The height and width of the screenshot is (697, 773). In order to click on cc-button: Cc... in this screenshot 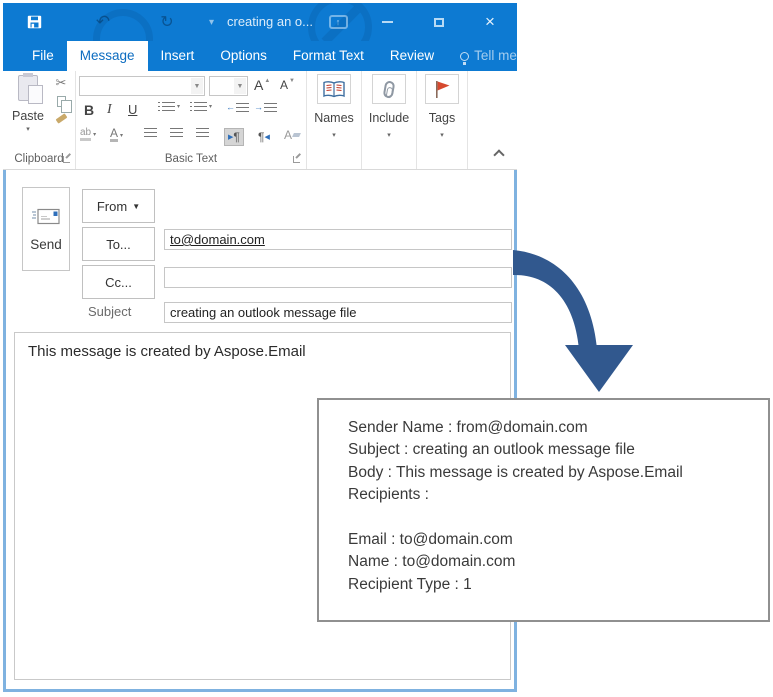, I will do `click(118, 282)`.